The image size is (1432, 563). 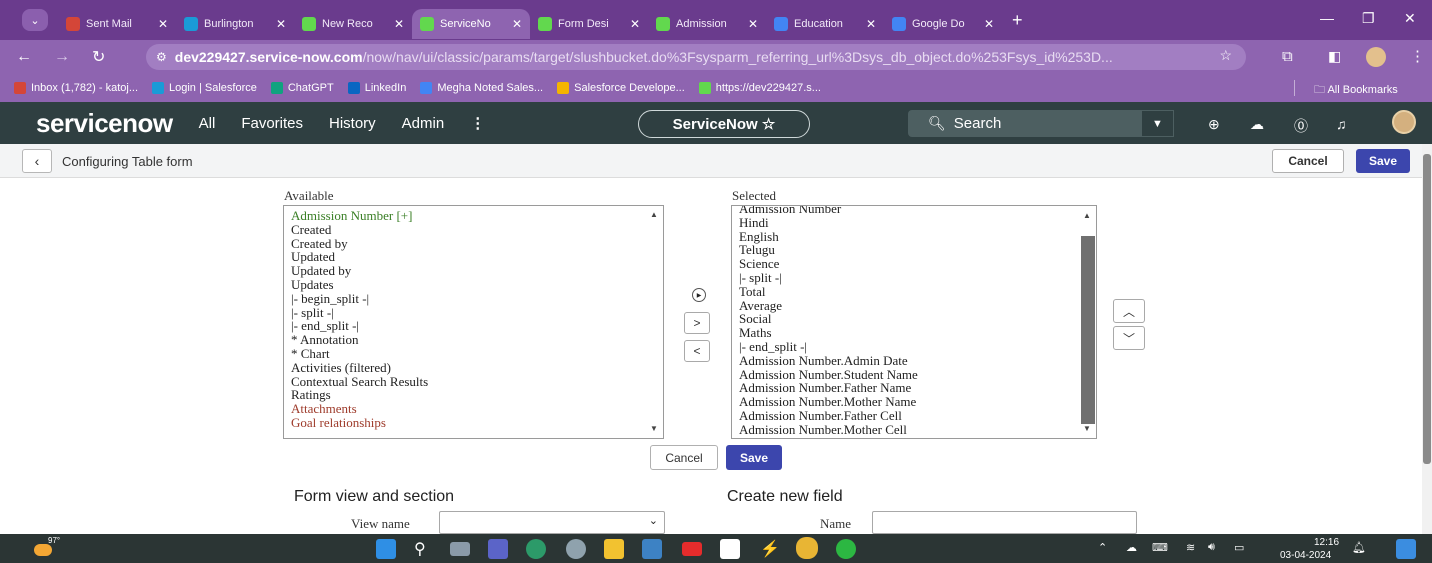 What do you see at coordinates (589, 24) in the screenshot?
I see `browser-tab: Form Desi ✕` at bounding box center [589, 24].